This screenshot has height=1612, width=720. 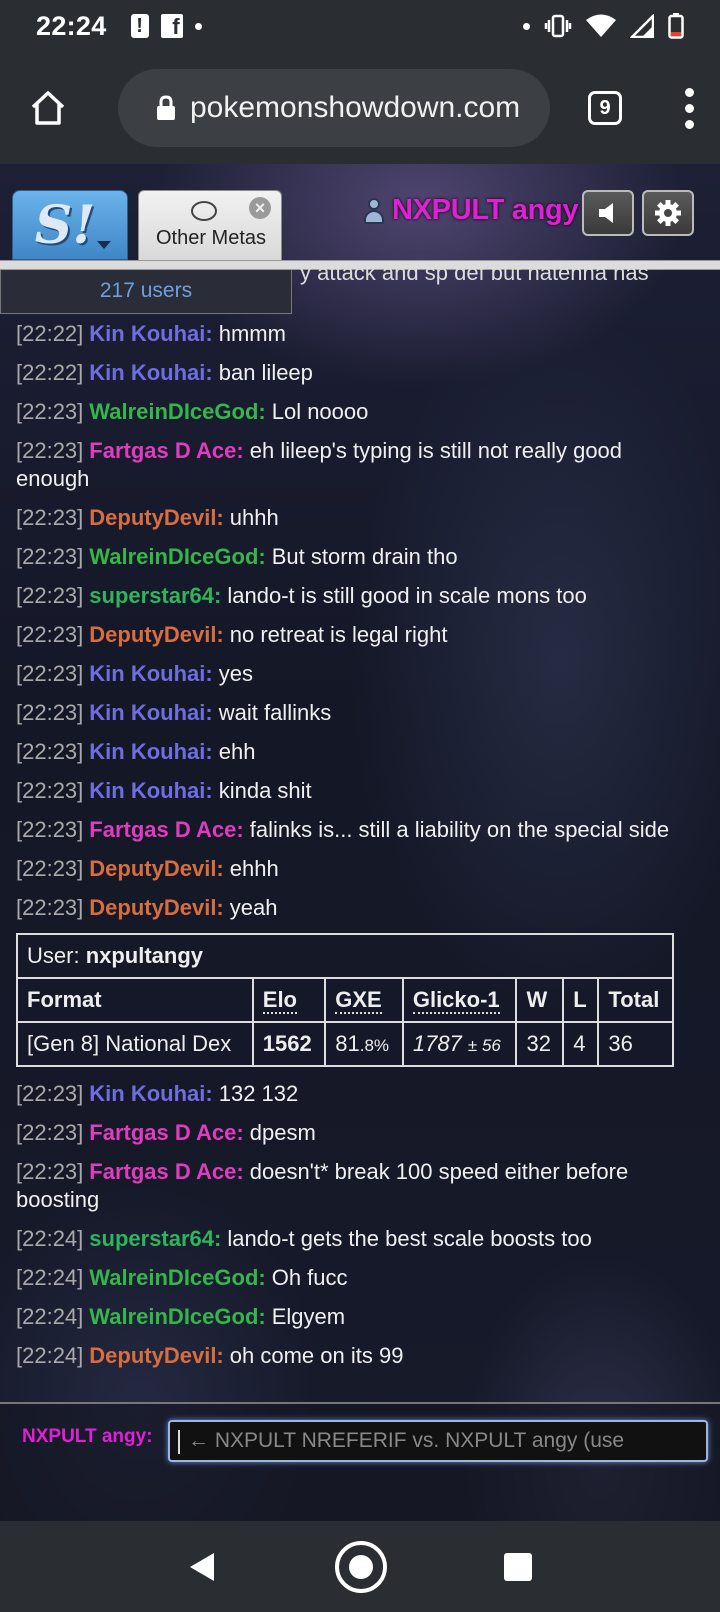 What do you see at coordinates (139, 26) in the screenshot?
I see `alert-icon: !` at bounding box center [139, 26].